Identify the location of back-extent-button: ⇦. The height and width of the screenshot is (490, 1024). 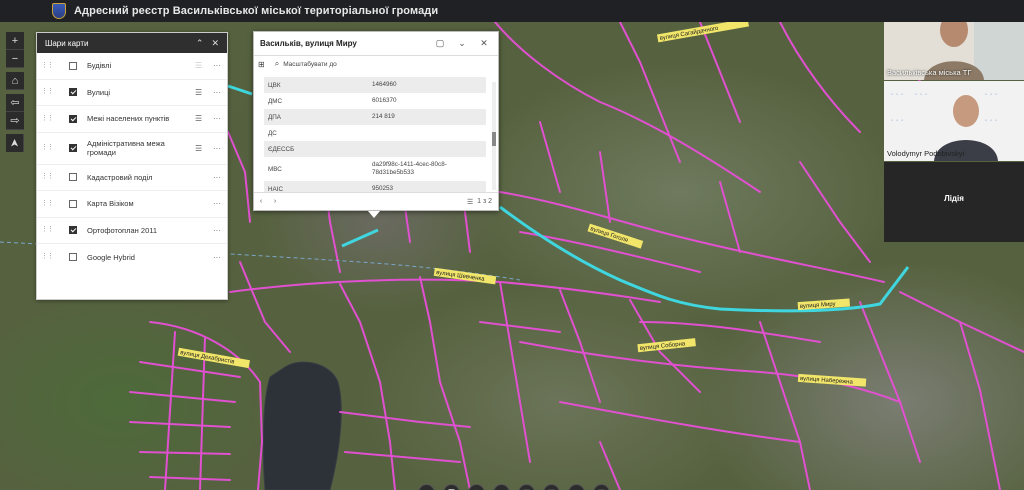
(15, 103).